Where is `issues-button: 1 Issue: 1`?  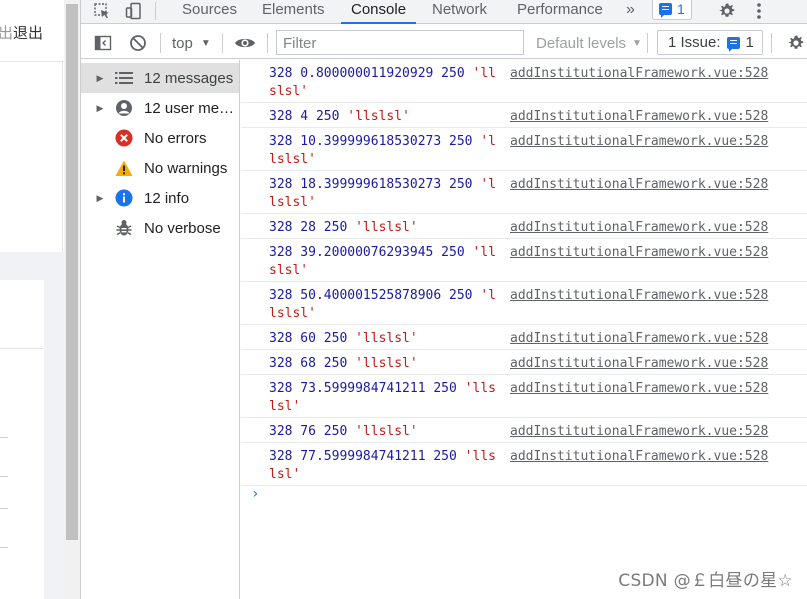 issues-button: 1 Issue: 1 is located at coordinates (710, 42).